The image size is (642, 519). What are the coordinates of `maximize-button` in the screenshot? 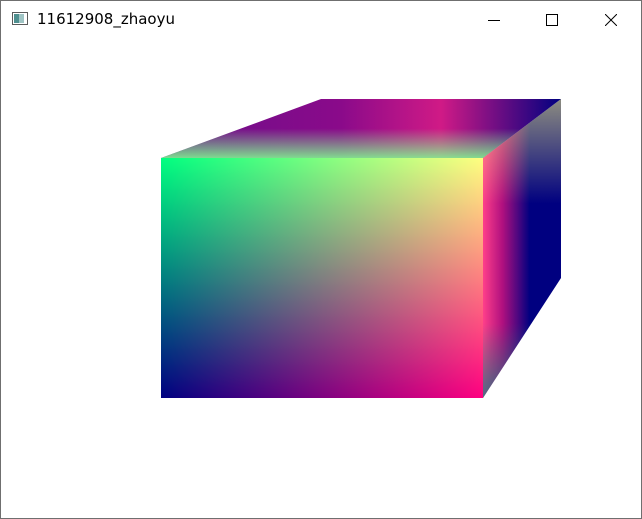 It's located at (552, 19).